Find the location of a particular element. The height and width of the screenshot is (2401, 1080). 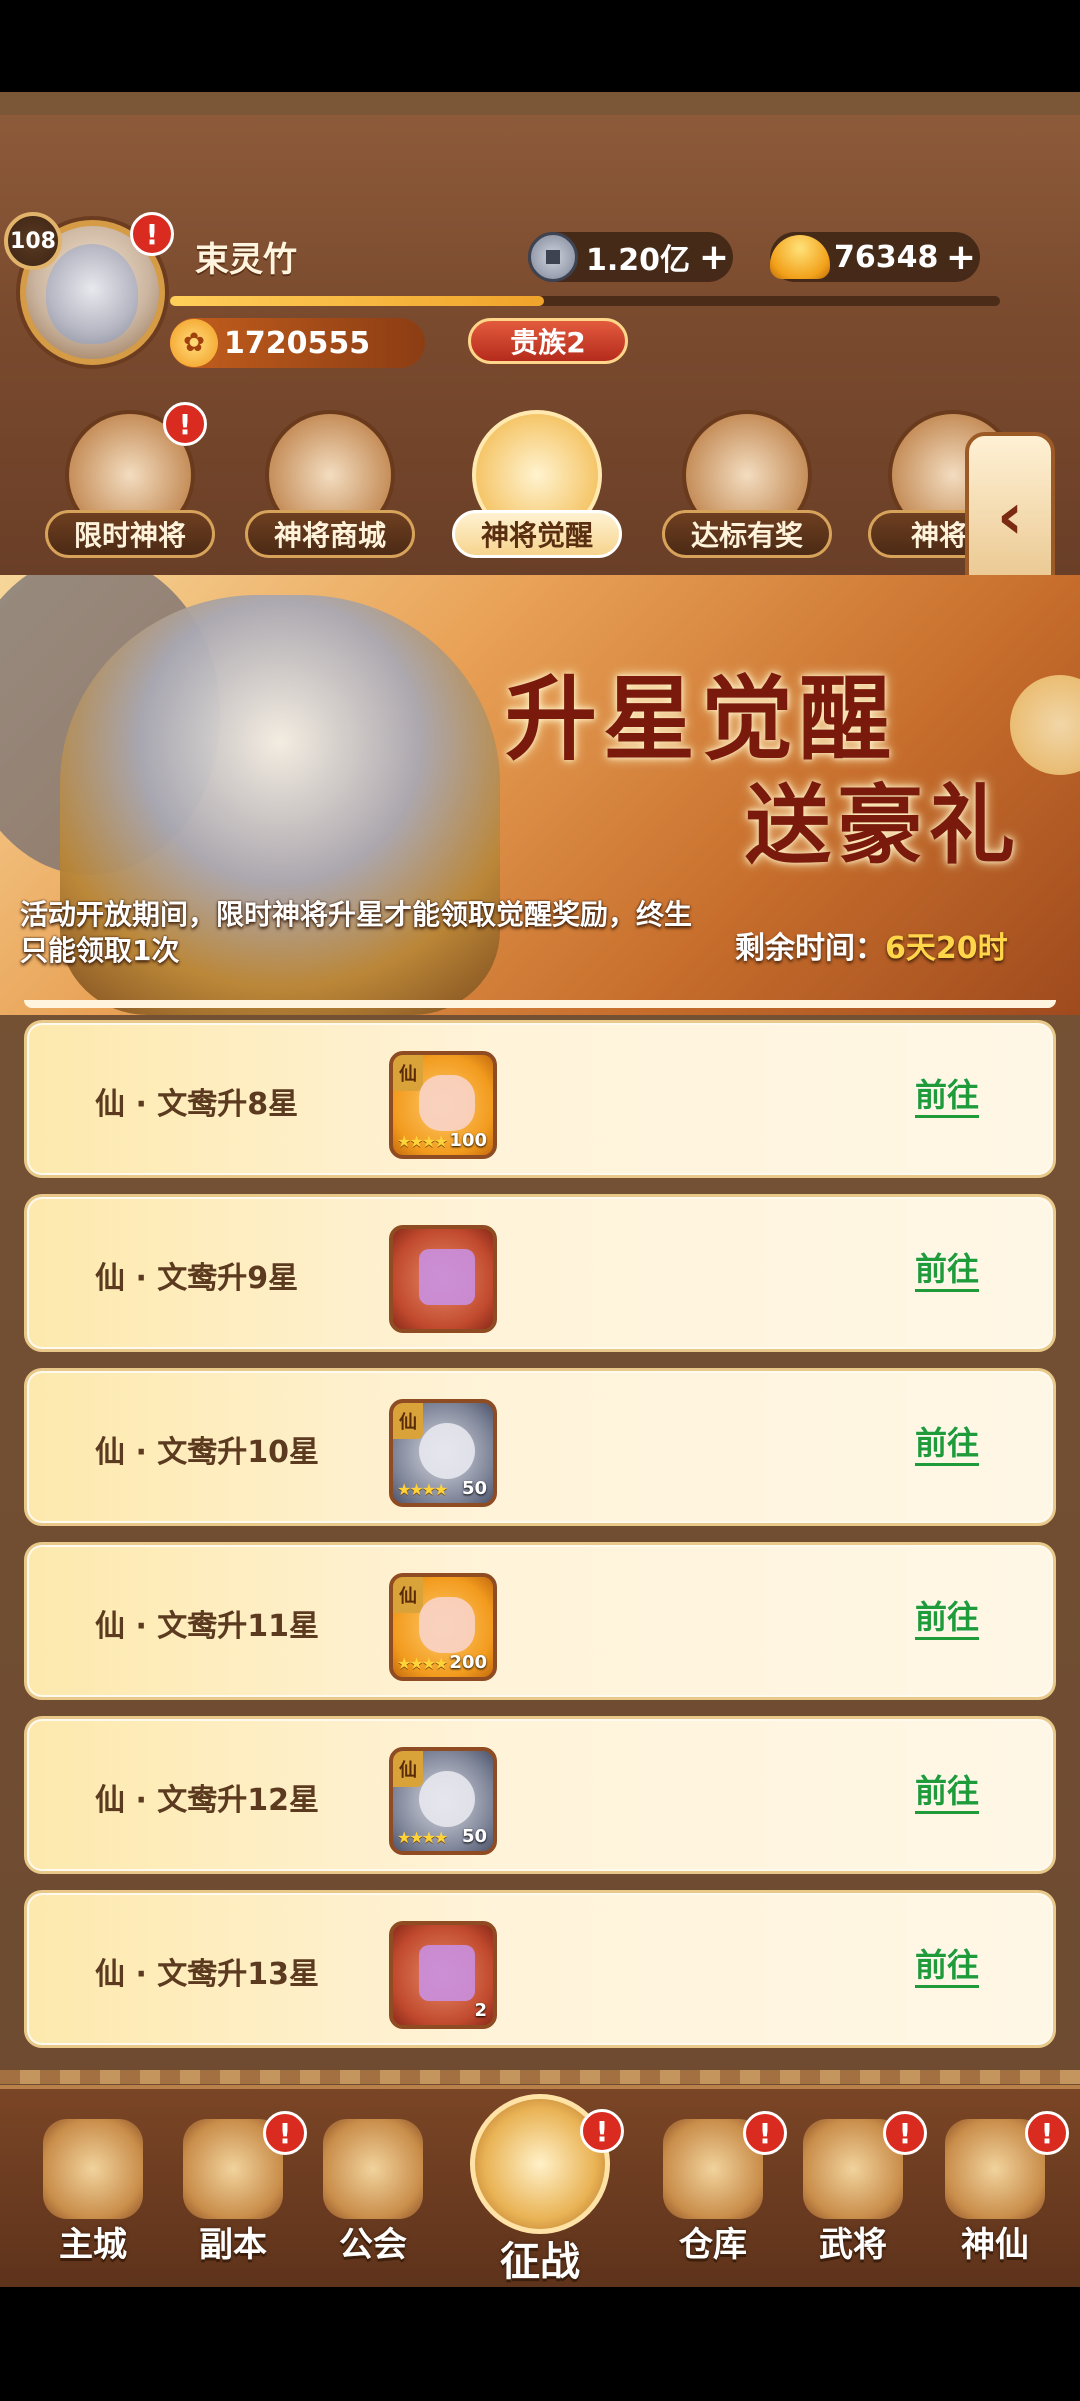

list-item-partial is located at coordinates (540, 1004).